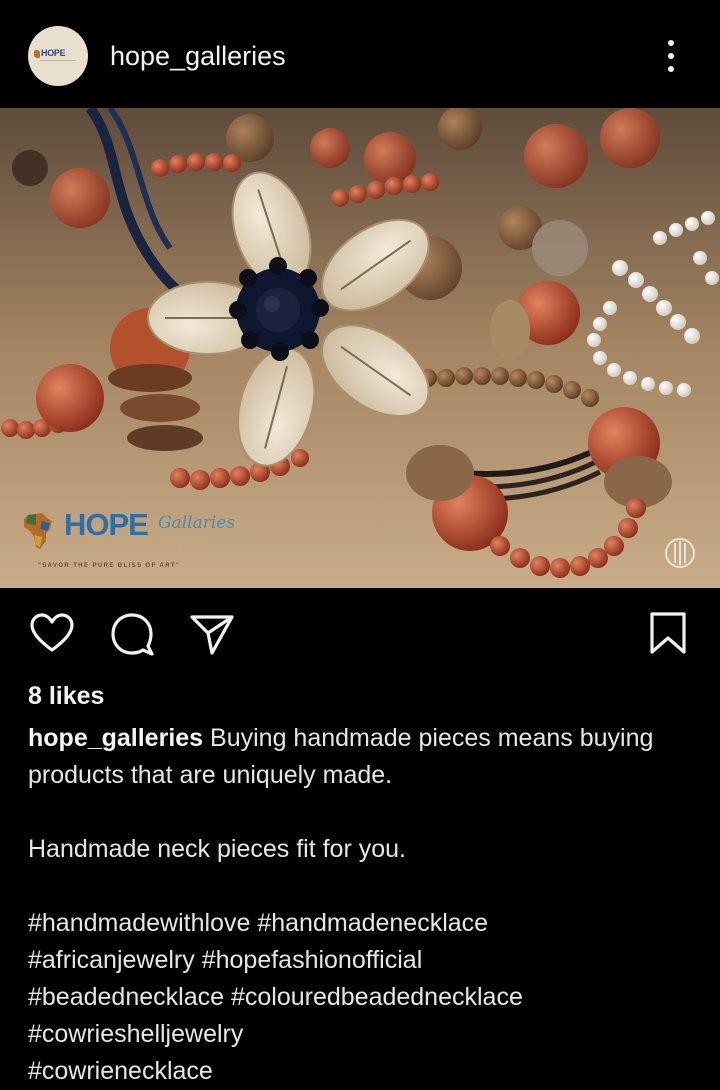 Image resolution: width=720 pixels, height=1090 pixels. What do you see at coordinates (668, 634) in the screenshot?
I see `bookmark-icon` at bounding box center [668, 634].